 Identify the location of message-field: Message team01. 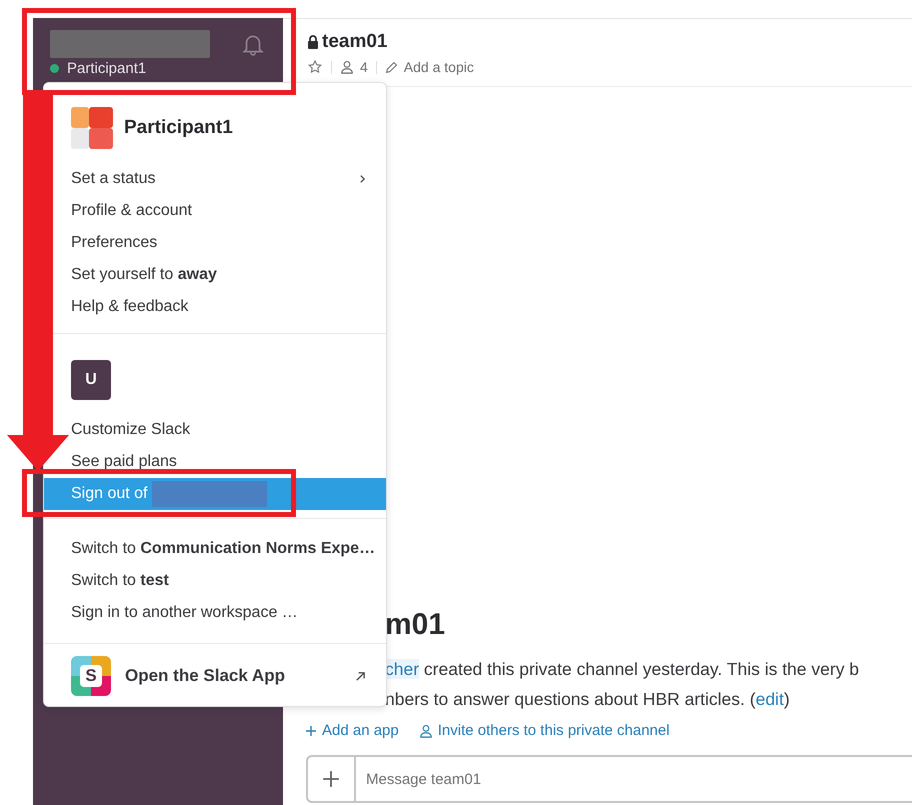
(609, 779).